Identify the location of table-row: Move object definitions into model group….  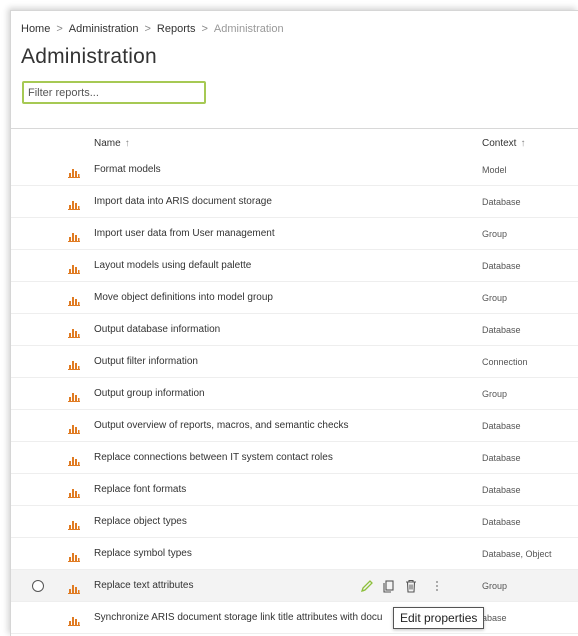
(294, 298).